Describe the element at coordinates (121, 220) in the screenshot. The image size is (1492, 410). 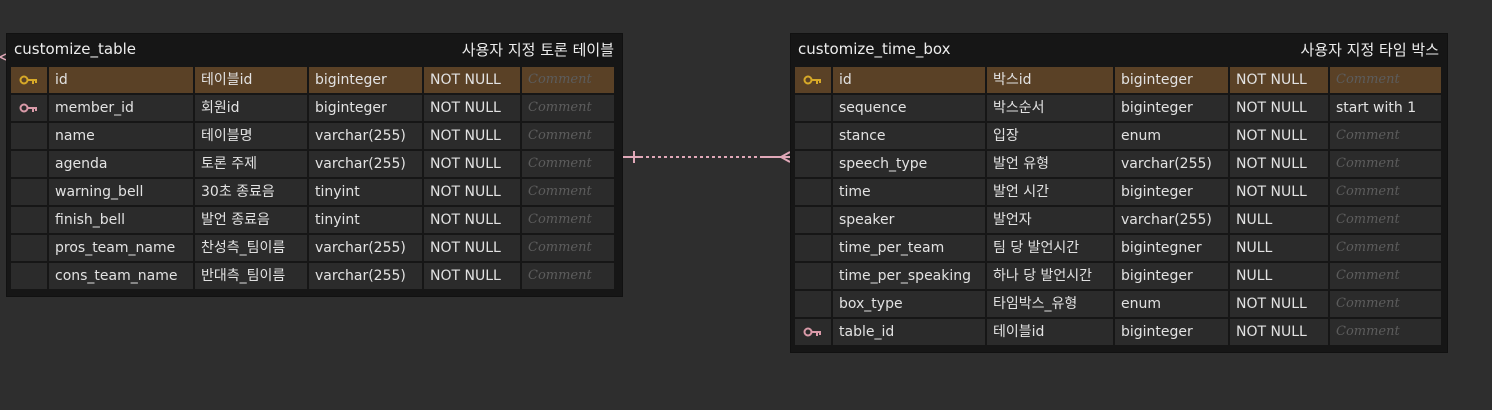
I see `column-name: finish_bell` at that location.